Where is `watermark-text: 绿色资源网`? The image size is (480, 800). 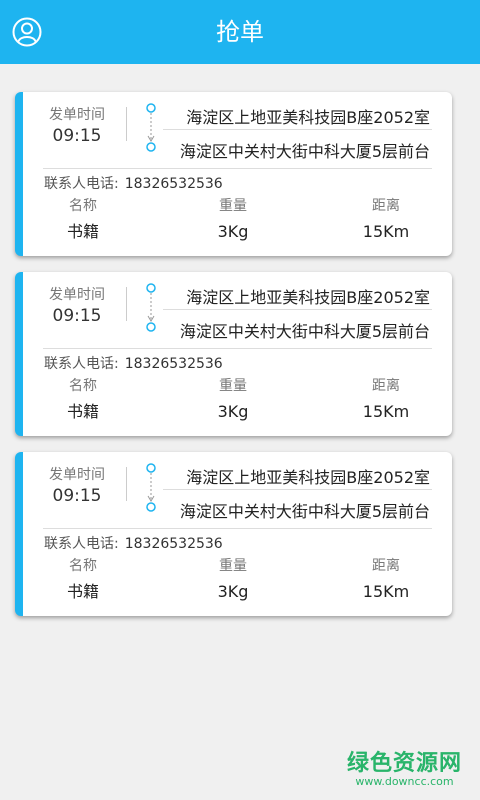 watermark-text: 绿色资源网 is located at coordinates (404, 763).